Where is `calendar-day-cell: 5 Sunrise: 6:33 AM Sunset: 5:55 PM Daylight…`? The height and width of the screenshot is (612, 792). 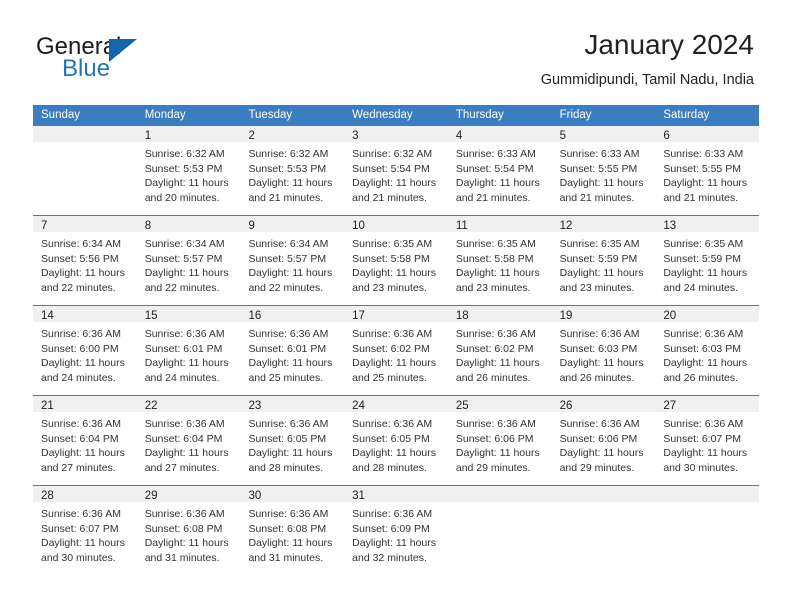 calendar-day-cell: 5 Sunrise: 6:33 AM Sunset: 5:55 PM Daylight… is located at coordinates (603, 170).